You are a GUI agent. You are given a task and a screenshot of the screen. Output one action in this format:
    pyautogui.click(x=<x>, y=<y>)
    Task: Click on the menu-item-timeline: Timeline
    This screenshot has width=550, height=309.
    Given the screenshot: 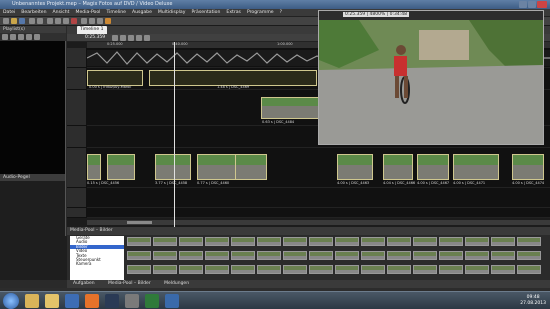 What is the action you would take?
    pyautogui.click(x=116, y=12)
    